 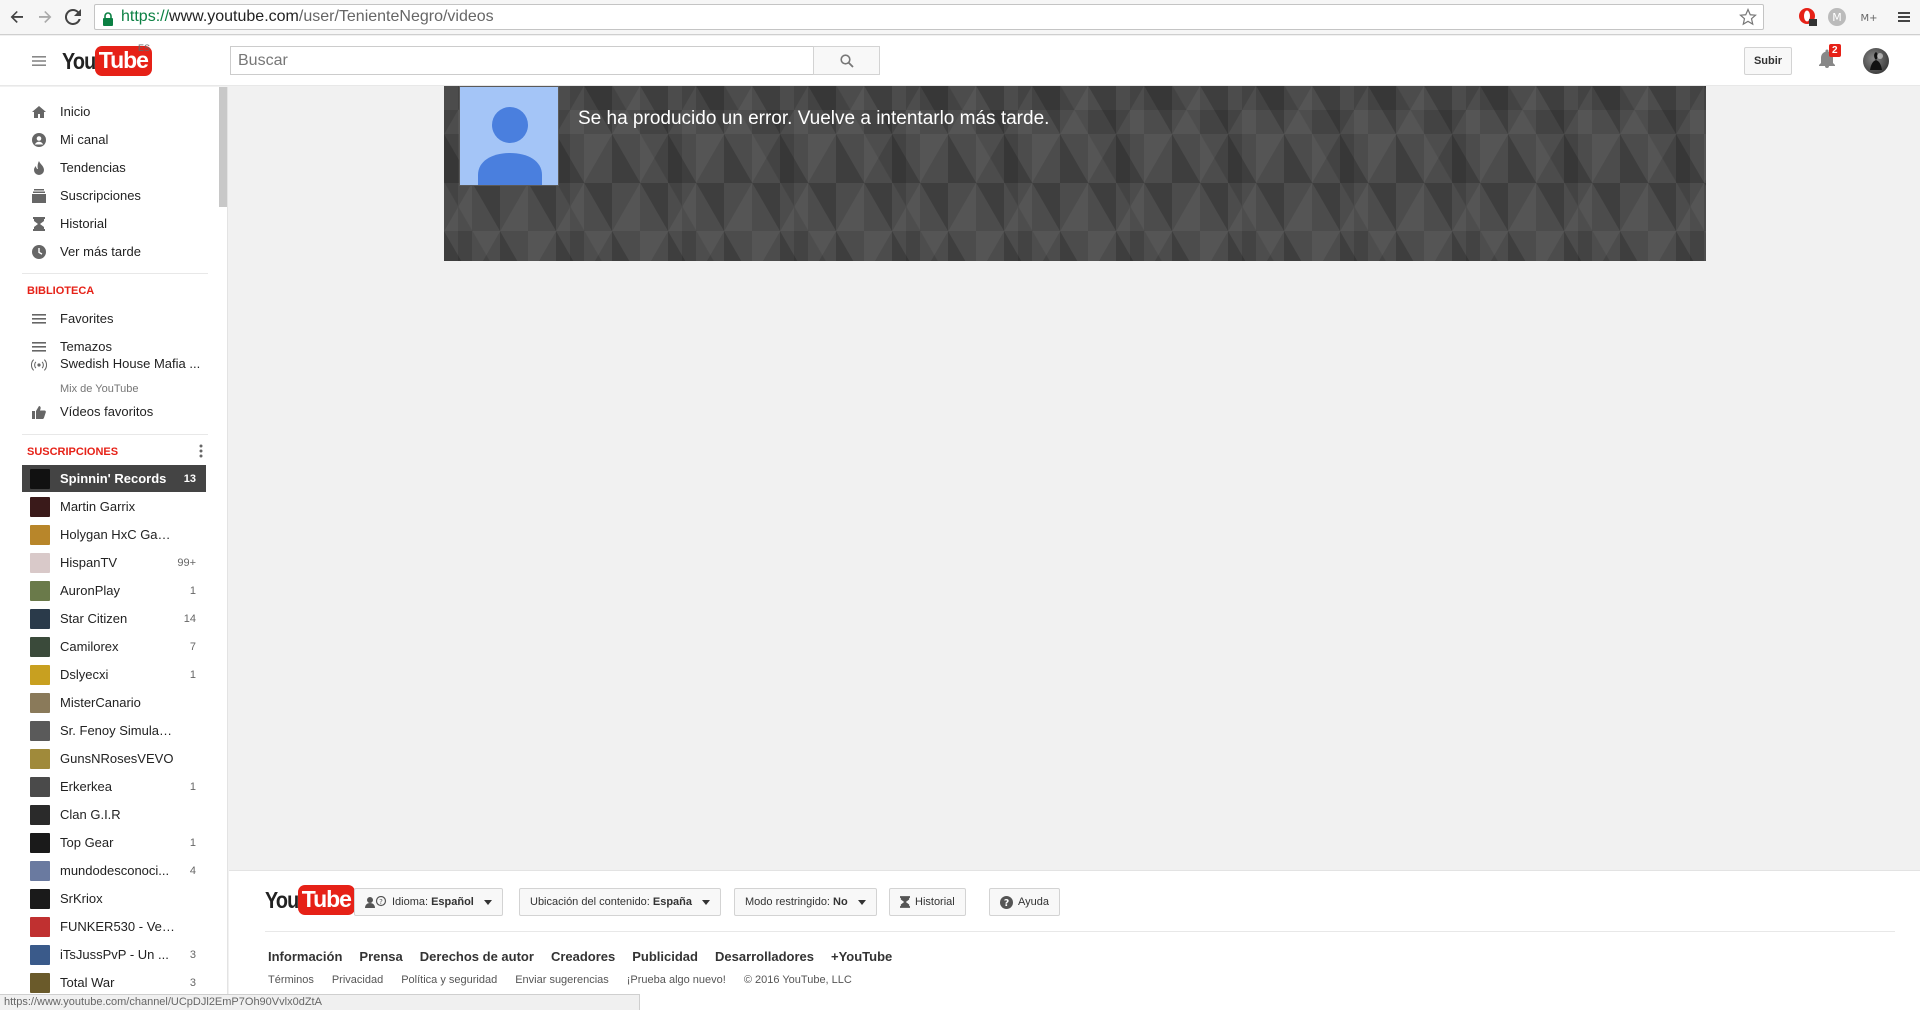 I want to click on channel-avatar, so click(x=509, y=136).